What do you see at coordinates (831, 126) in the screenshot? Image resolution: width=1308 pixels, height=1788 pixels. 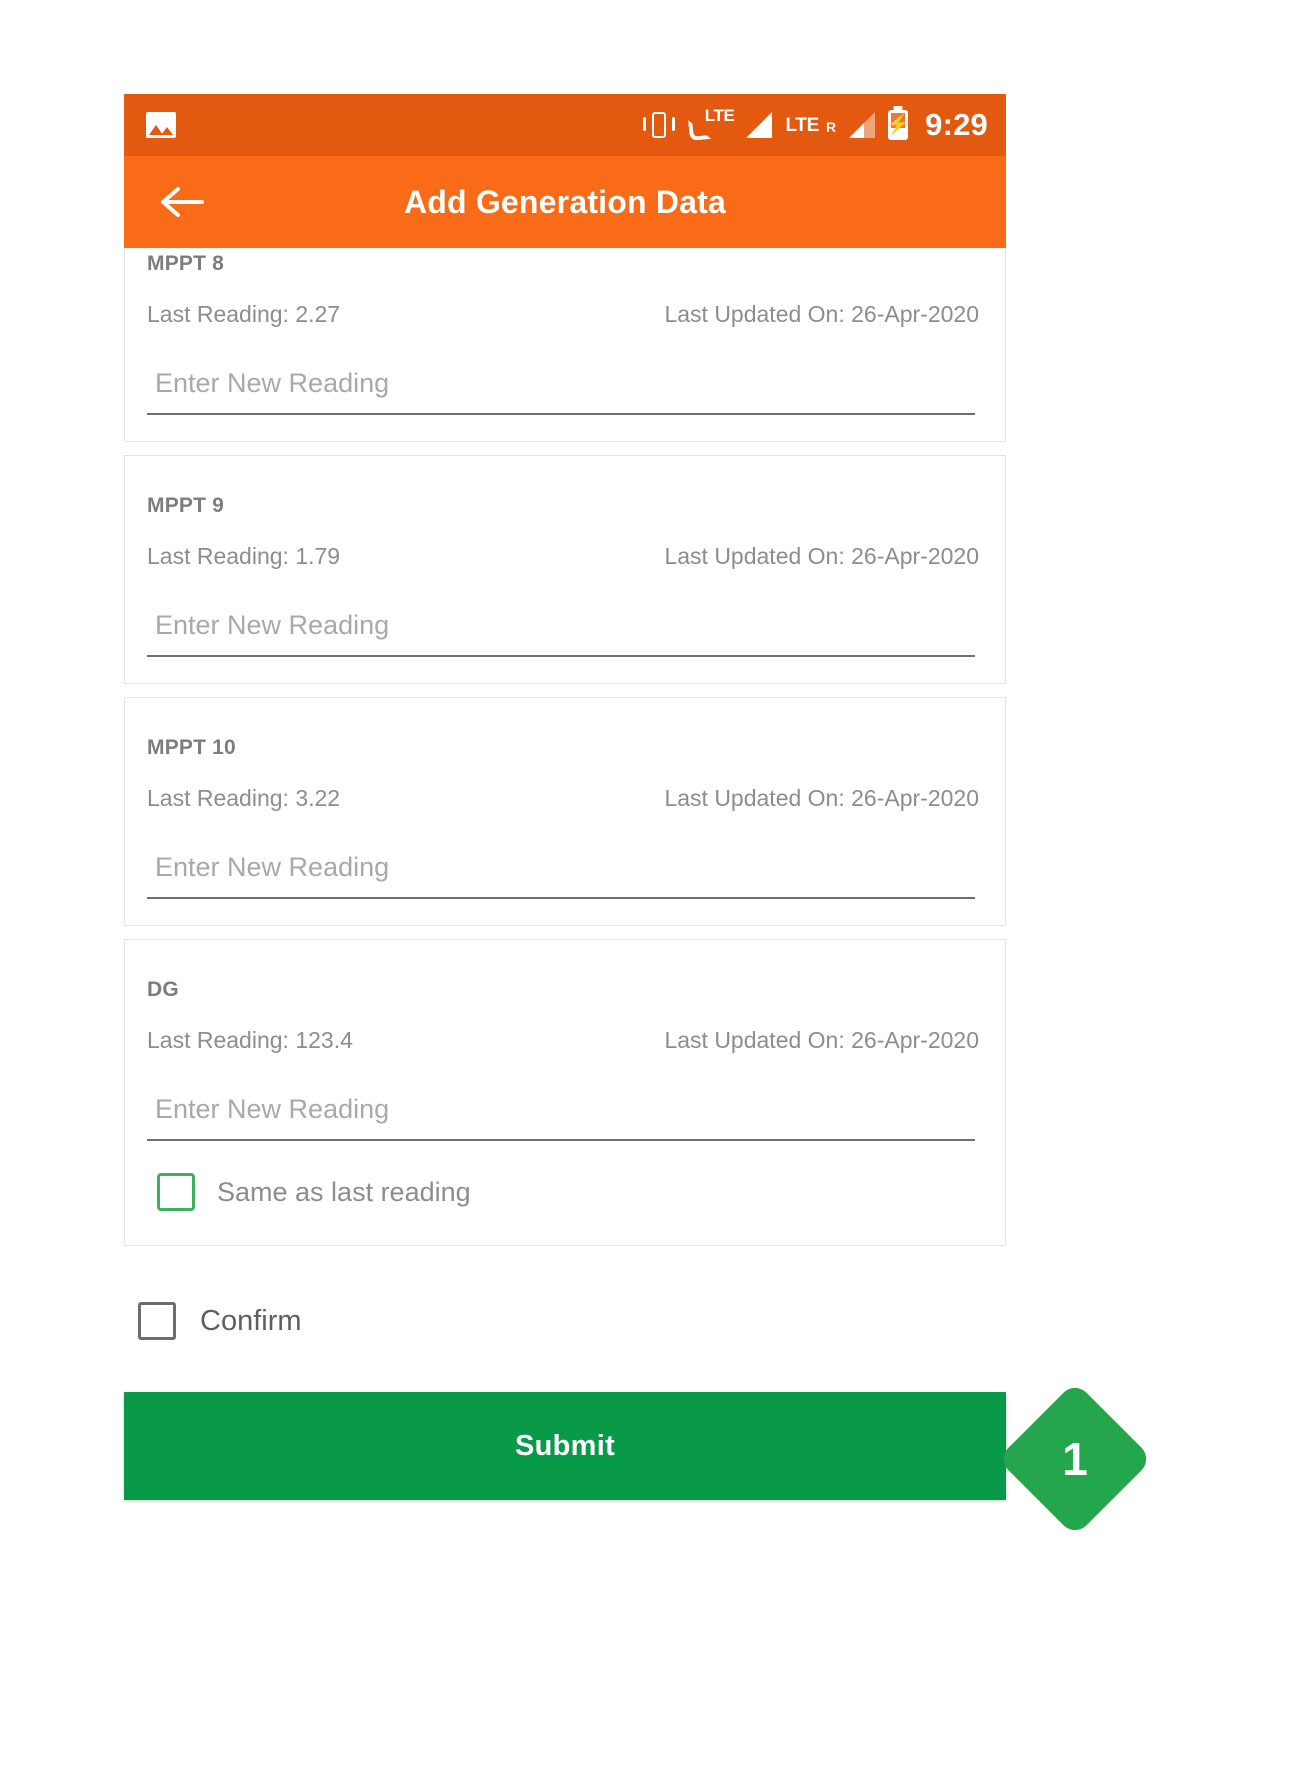 I see `roaming-label: R` at bounding box center [831, 126].